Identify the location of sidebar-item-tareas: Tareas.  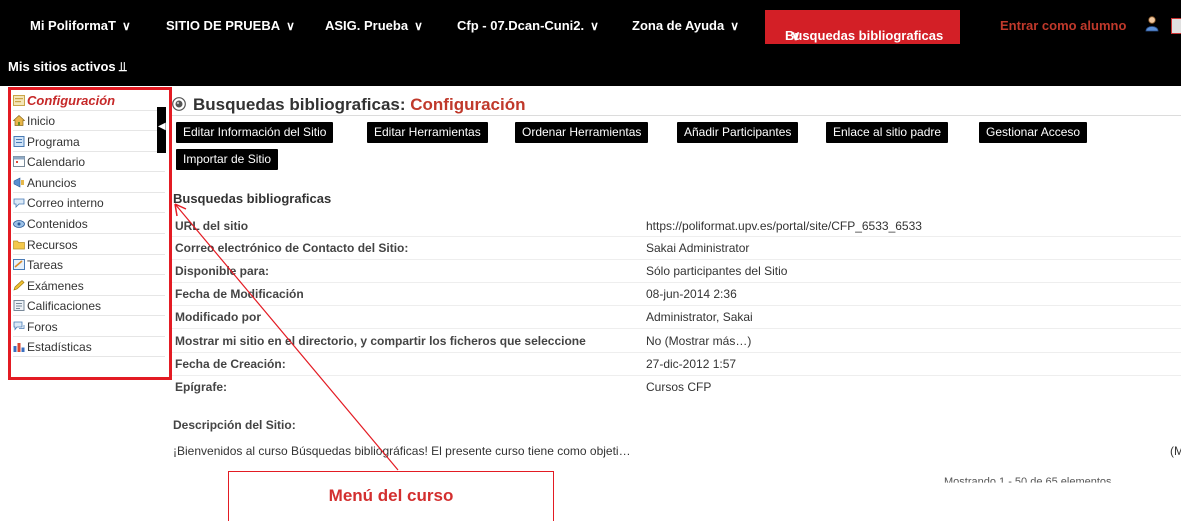
(88, 265).